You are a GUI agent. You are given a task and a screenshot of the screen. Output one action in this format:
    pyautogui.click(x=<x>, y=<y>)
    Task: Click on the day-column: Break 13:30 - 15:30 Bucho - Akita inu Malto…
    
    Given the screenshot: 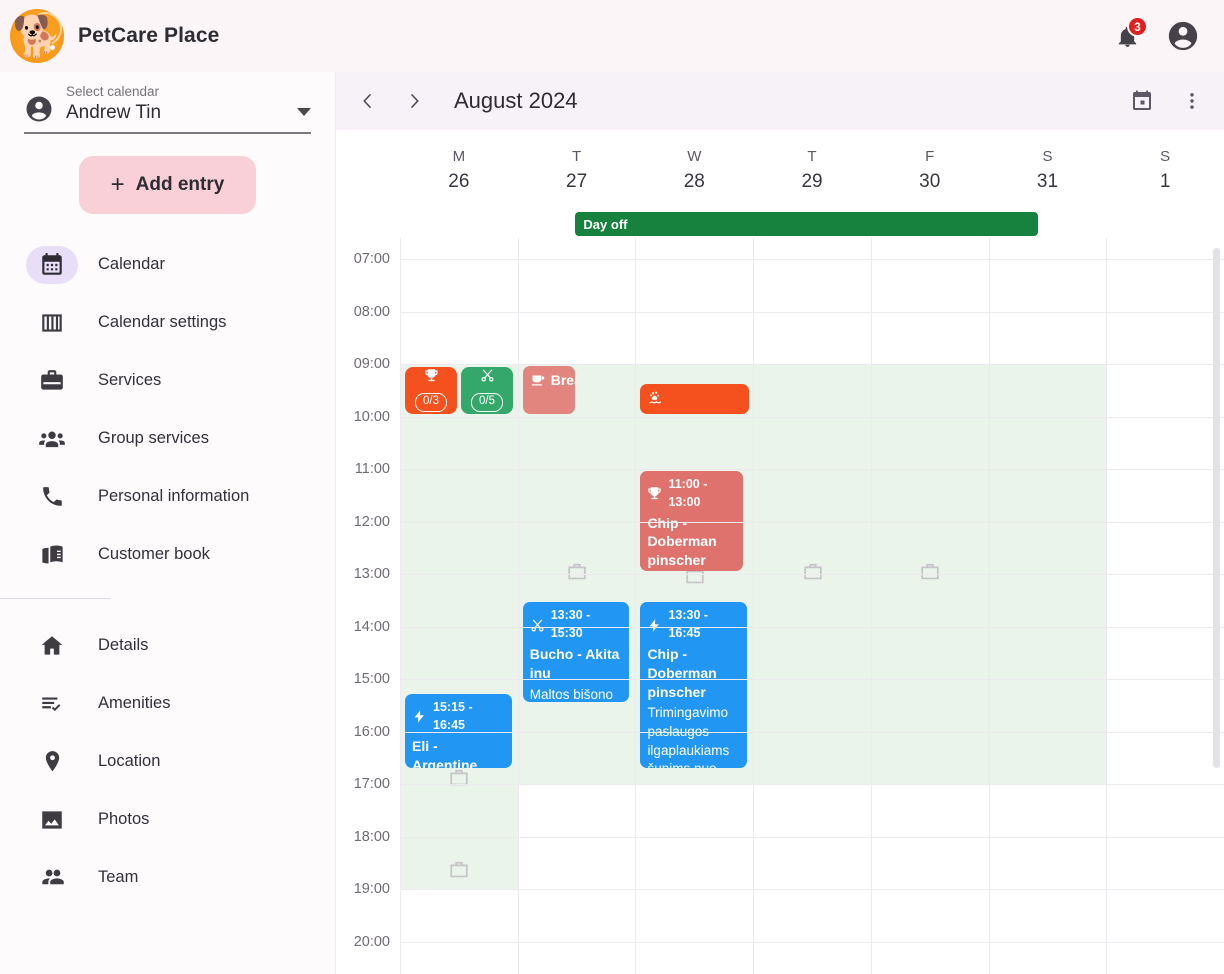 What is the action you would take?
    pyautogui.click(x=576, y=606)
    